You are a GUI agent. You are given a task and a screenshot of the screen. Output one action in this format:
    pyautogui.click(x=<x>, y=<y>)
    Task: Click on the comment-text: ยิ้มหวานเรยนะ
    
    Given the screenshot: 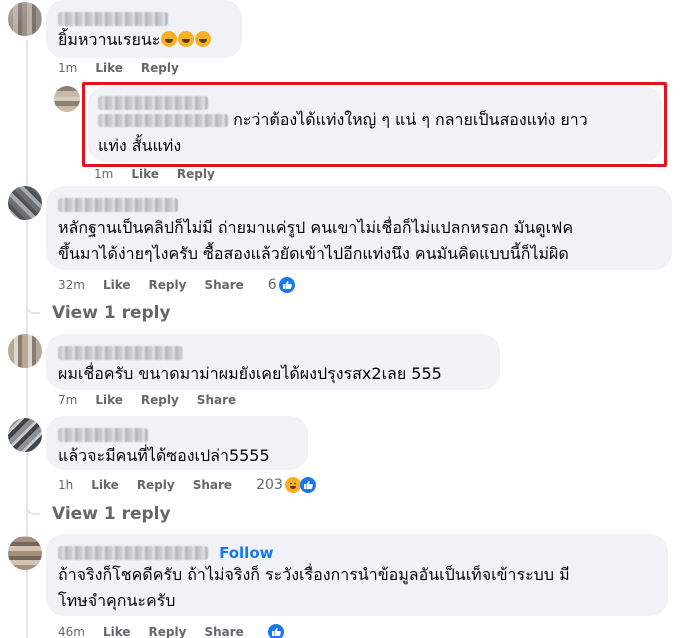 What is the action you would take?
    pyautogui.click(x=144, y=40)
    